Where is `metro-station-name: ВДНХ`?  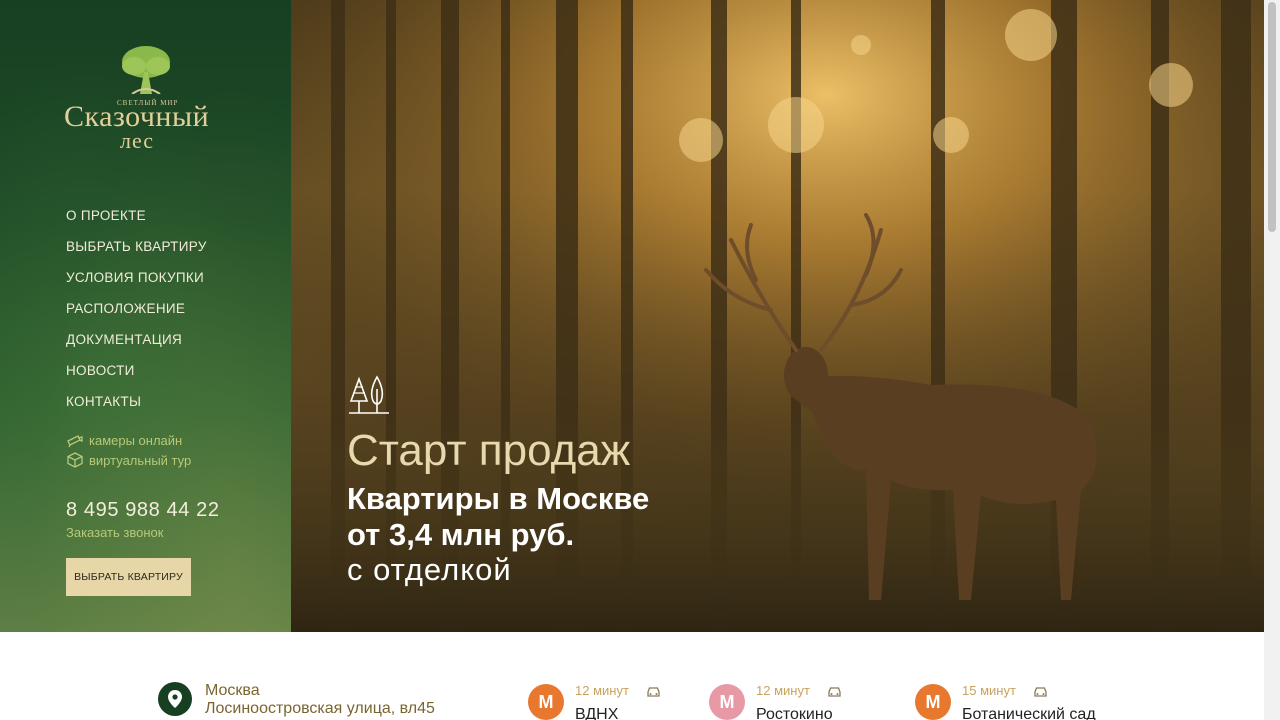
metro-station-name: ВДНХ is located at coordinates (597, 713).